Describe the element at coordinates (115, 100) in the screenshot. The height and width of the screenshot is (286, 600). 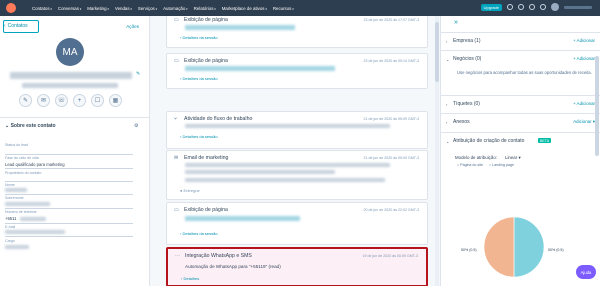
I see `meeting-icon: ▦` at that location.